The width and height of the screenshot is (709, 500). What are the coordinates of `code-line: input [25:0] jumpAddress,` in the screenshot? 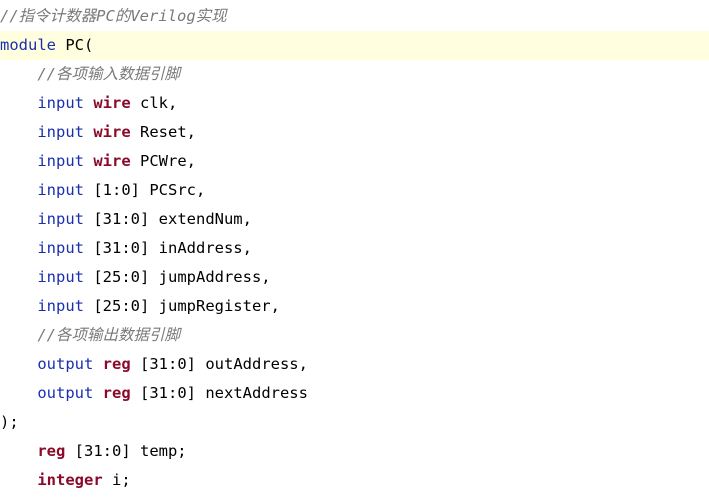 It's located at (354, 277).